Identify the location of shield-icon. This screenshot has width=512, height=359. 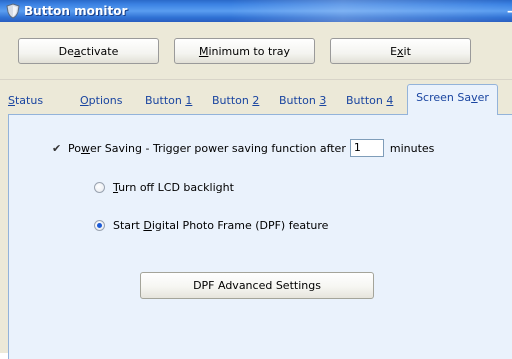
(13, 11).